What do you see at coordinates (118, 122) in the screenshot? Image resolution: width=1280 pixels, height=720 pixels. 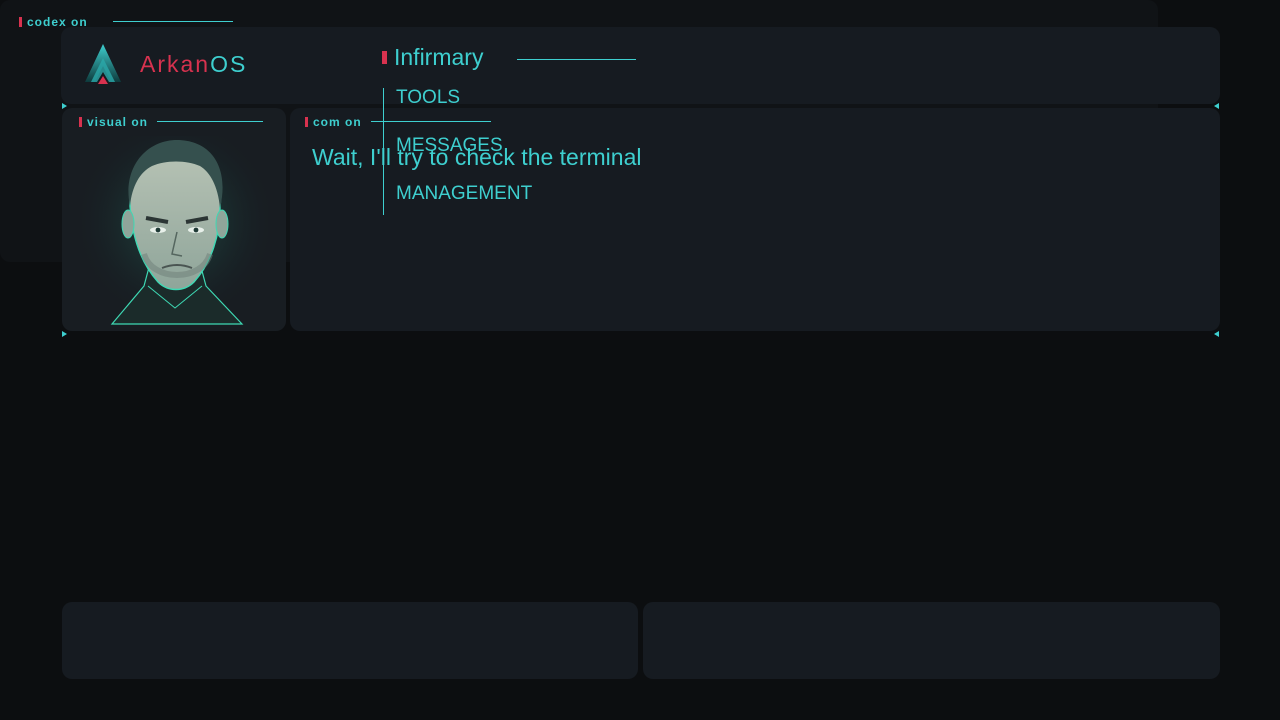 I see `visual-tag-label: visual on` at bounding box center [118, 122].